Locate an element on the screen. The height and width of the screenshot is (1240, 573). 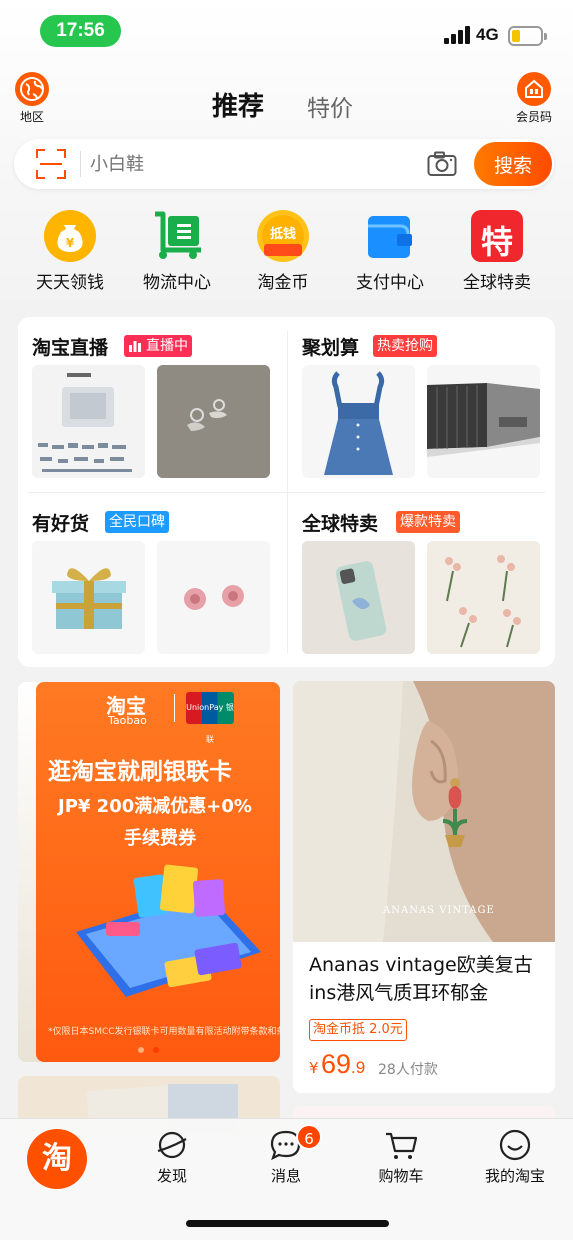
banner-offer-line2: 手续费券 is located at coordinates (160, 838).